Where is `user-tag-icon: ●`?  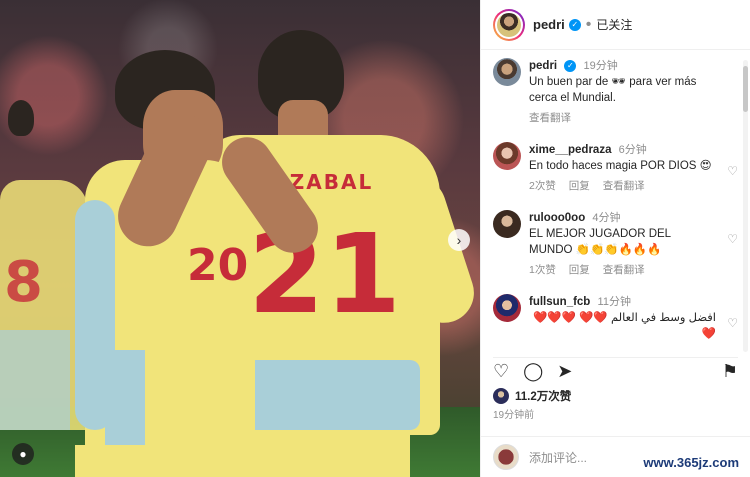
user-tag-icon: ● is located at coordinates (23, 454).